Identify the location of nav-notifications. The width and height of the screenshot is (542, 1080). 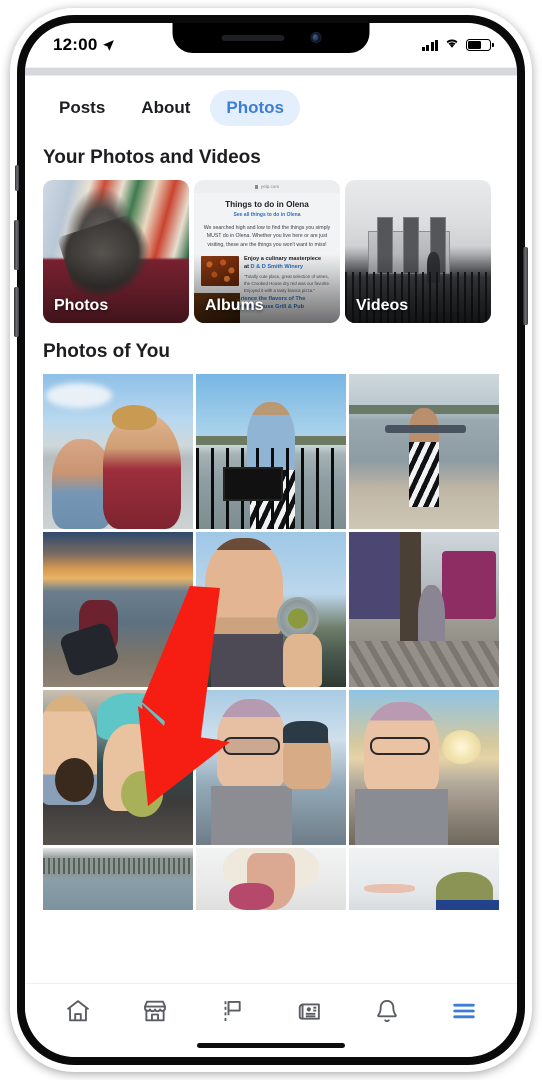
(387, 1014).